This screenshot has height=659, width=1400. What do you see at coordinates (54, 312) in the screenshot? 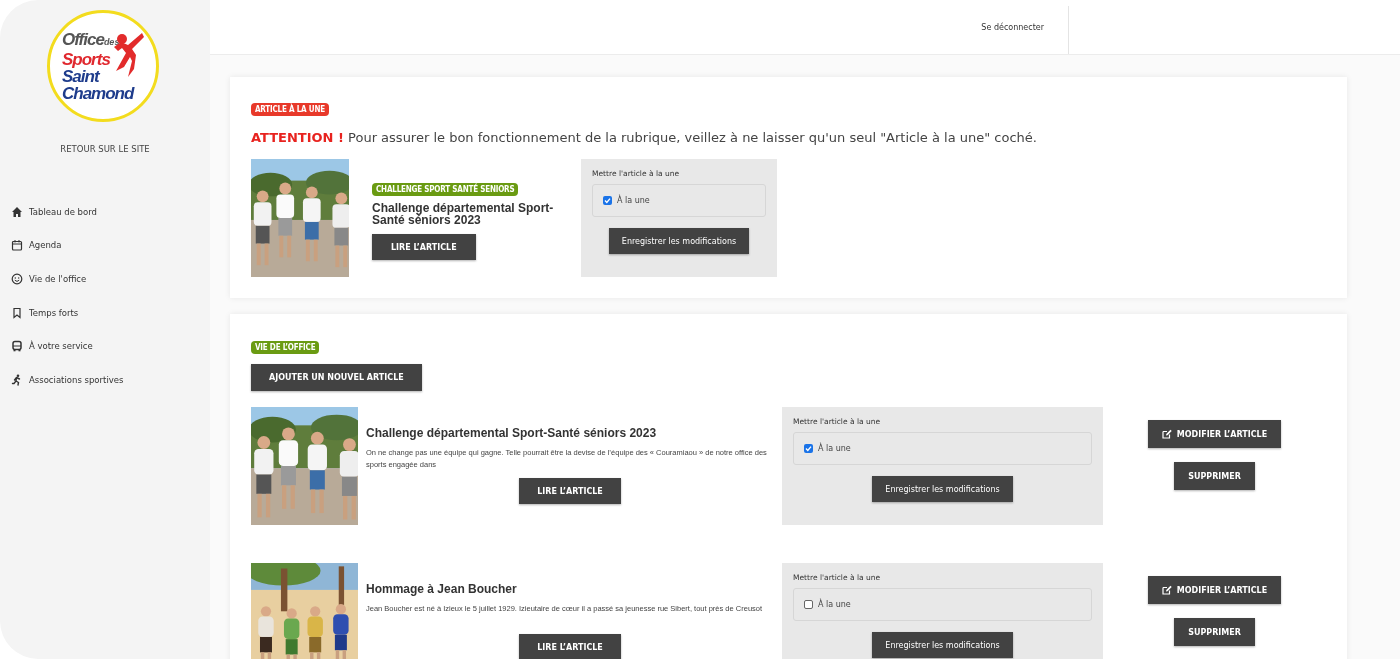
I see `sidebar-item: Temps forts` at bounding box center [54, 312].